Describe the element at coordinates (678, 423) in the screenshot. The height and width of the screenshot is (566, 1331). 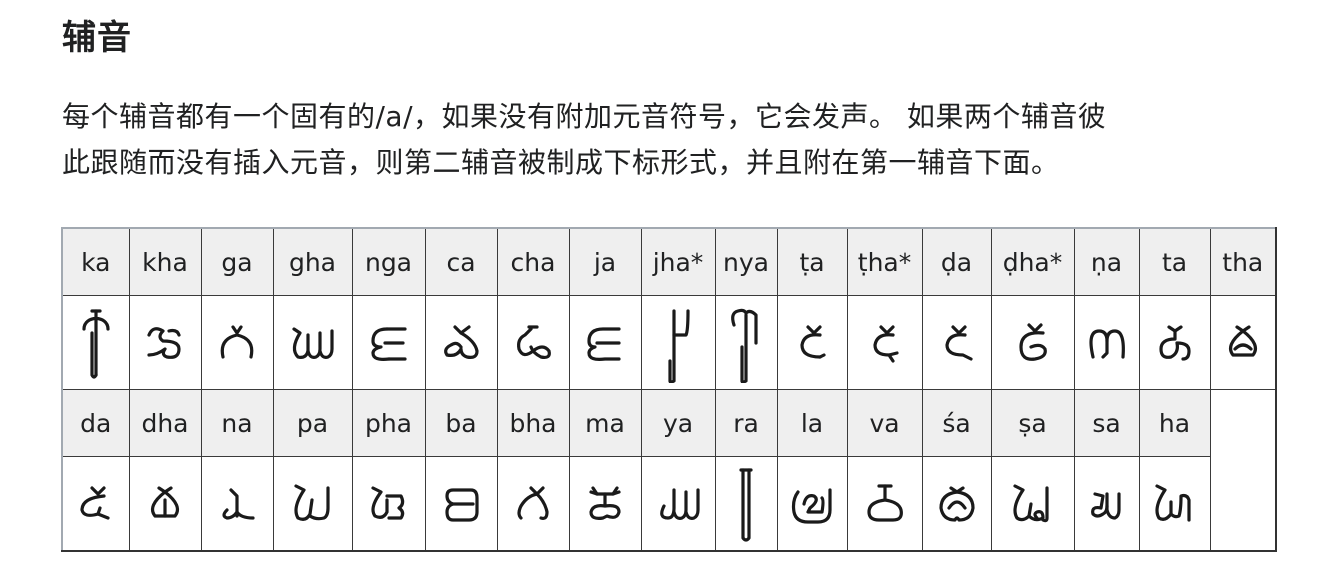
I see `label-cell: ya` at that location.